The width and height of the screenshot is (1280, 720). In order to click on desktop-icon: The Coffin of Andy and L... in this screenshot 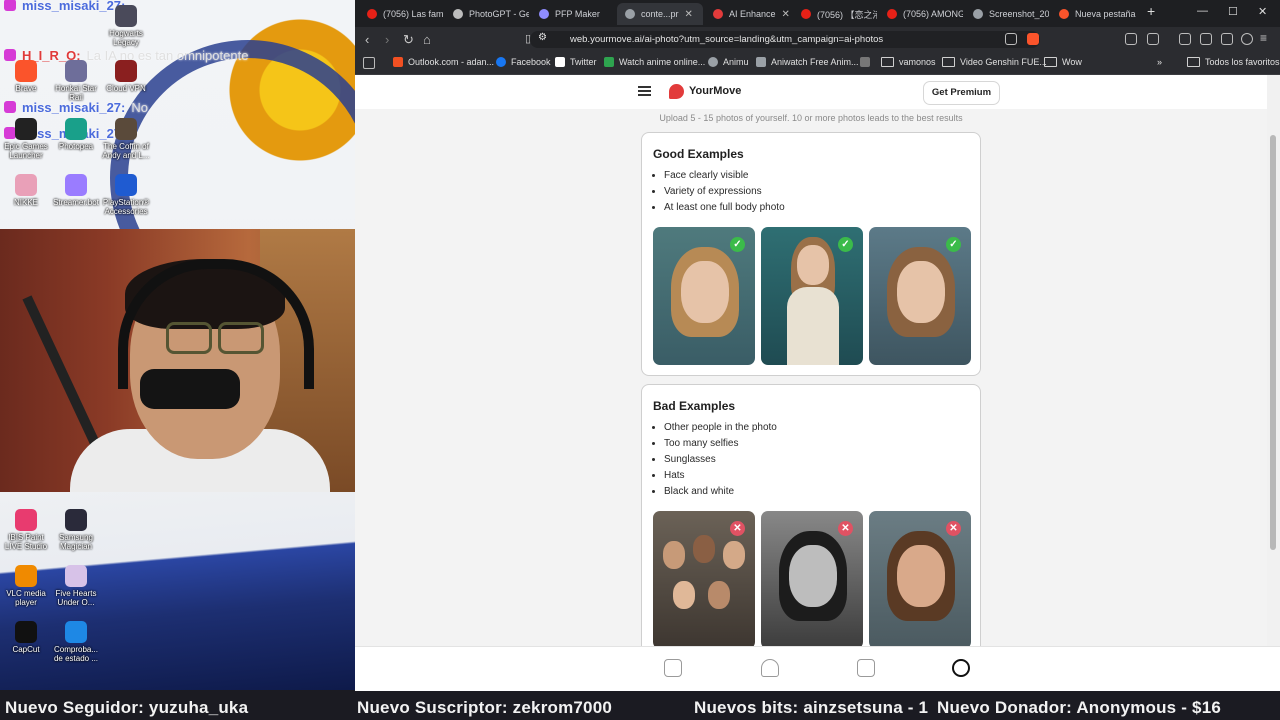, I will do `click(126, 139)`.